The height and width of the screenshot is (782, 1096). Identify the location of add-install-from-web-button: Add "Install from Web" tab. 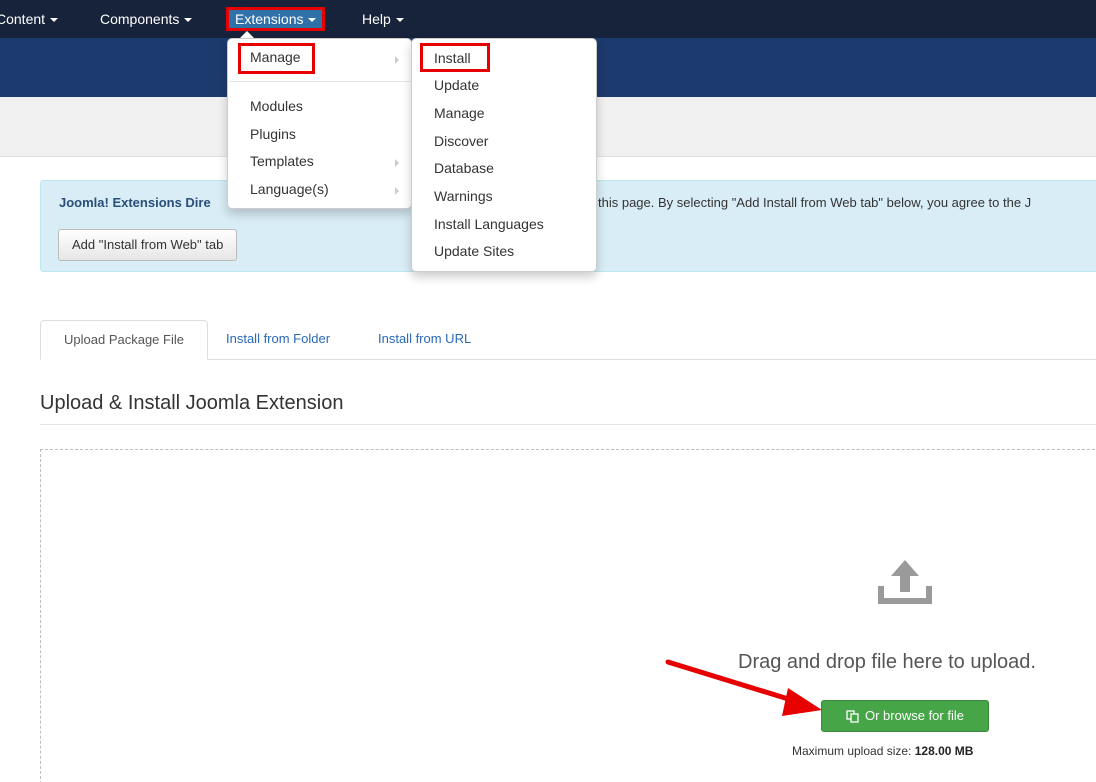
(148, 245).